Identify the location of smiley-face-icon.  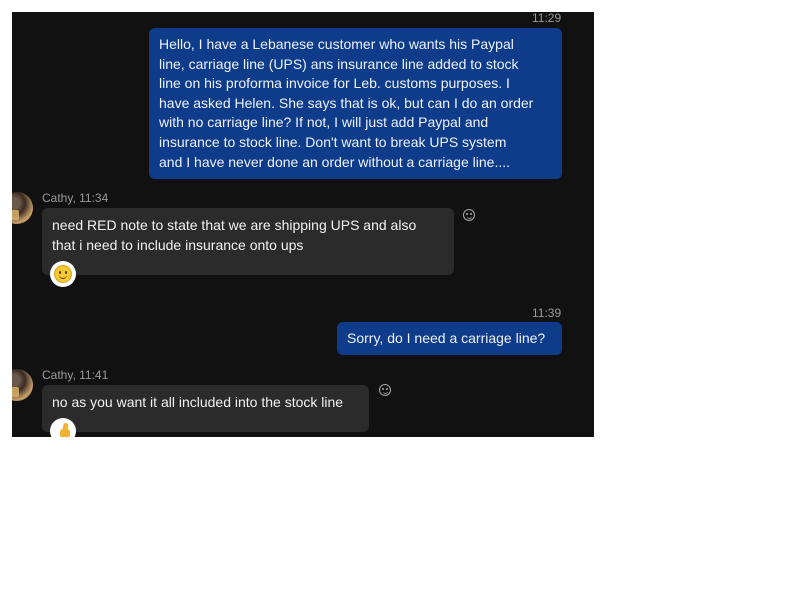
(63, 274).